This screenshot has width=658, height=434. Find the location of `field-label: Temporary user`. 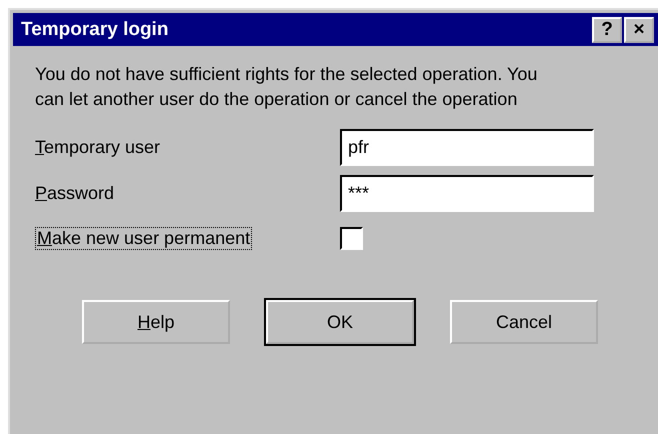

field-label: Temporary user is located at coordinates (98, 147).